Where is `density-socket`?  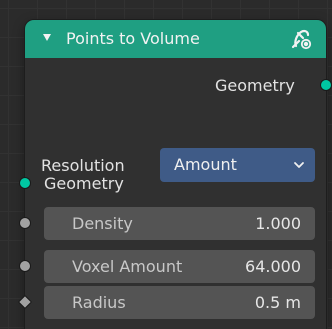 density-socket is located at coordinates (25, 223).